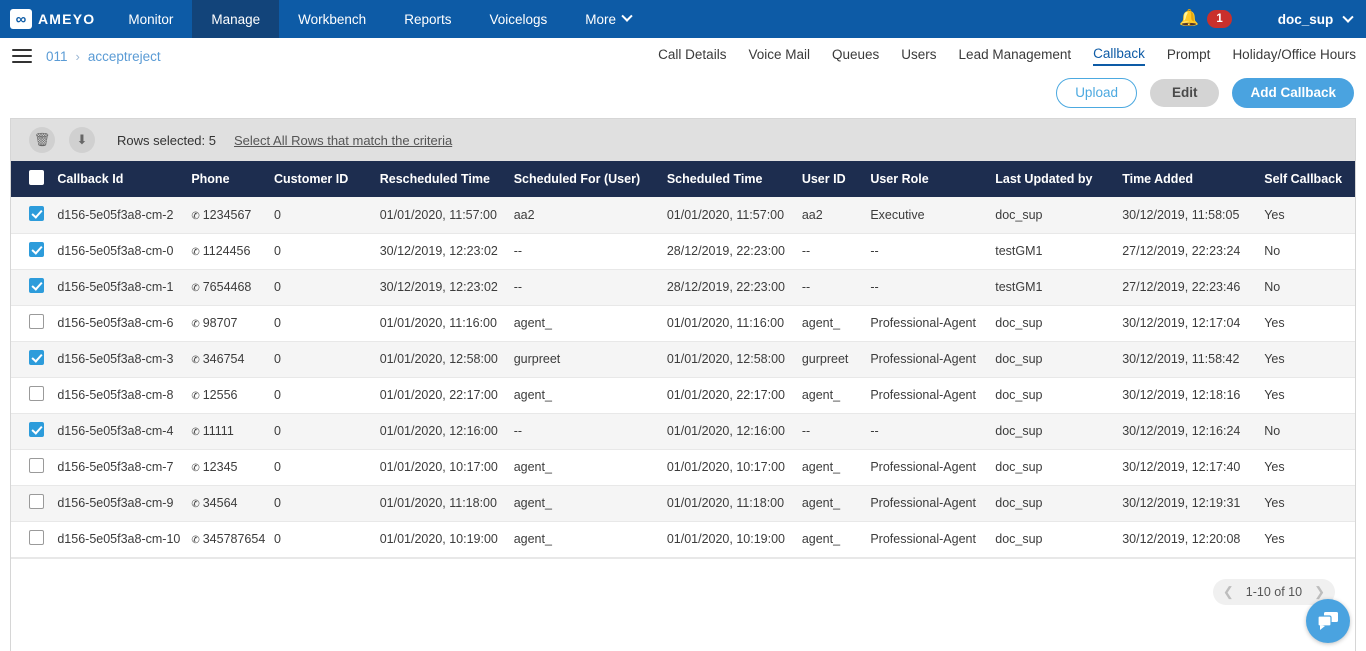 The image size is (1366, 651). Describe the element at coordinates (332, 19) in the screenshot. I see `nav-item-workbench: Workbench` at that location.